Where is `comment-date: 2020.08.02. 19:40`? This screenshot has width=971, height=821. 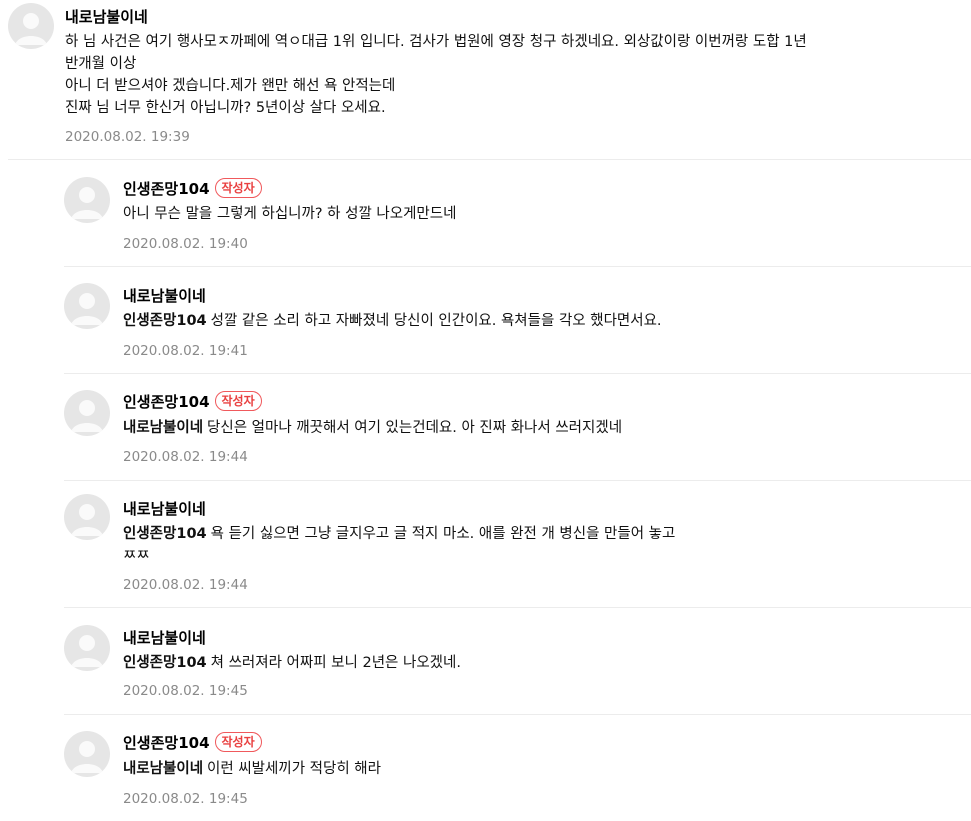
comment-date: 2020.08.02. 19:40 is located at coordinates (185, 244).